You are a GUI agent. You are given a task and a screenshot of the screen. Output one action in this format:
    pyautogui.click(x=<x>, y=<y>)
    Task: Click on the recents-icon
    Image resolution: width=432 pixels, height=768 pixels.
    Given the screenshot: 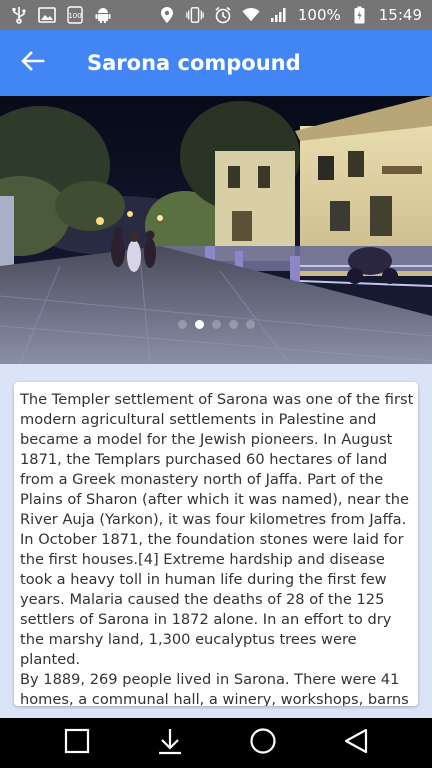 What is the action you would take?
    pyautogui.click(x=77, y=743)
    